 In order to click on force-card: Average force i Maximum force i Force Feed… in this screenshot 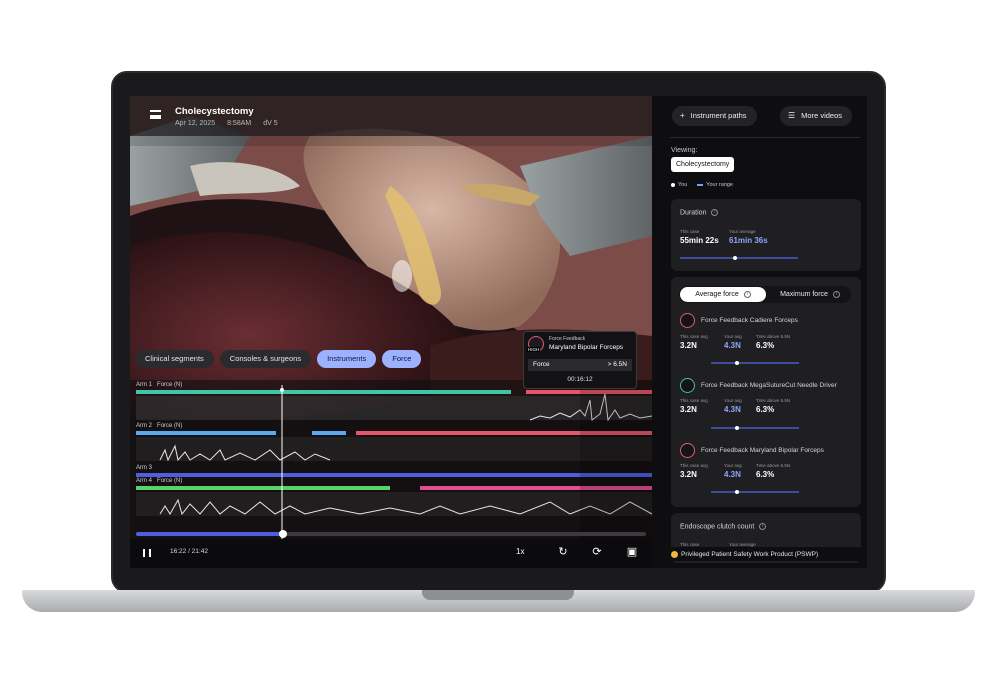, I will do `click(766, 392)`.